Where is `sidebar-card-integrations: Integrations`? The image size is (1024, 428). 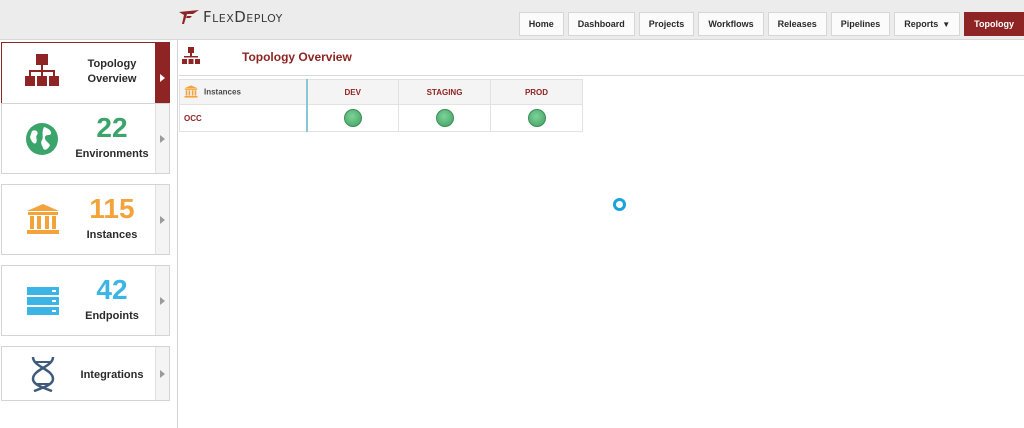
sidebar-card-integrations: Integrations is located at coordinates (85, 373).